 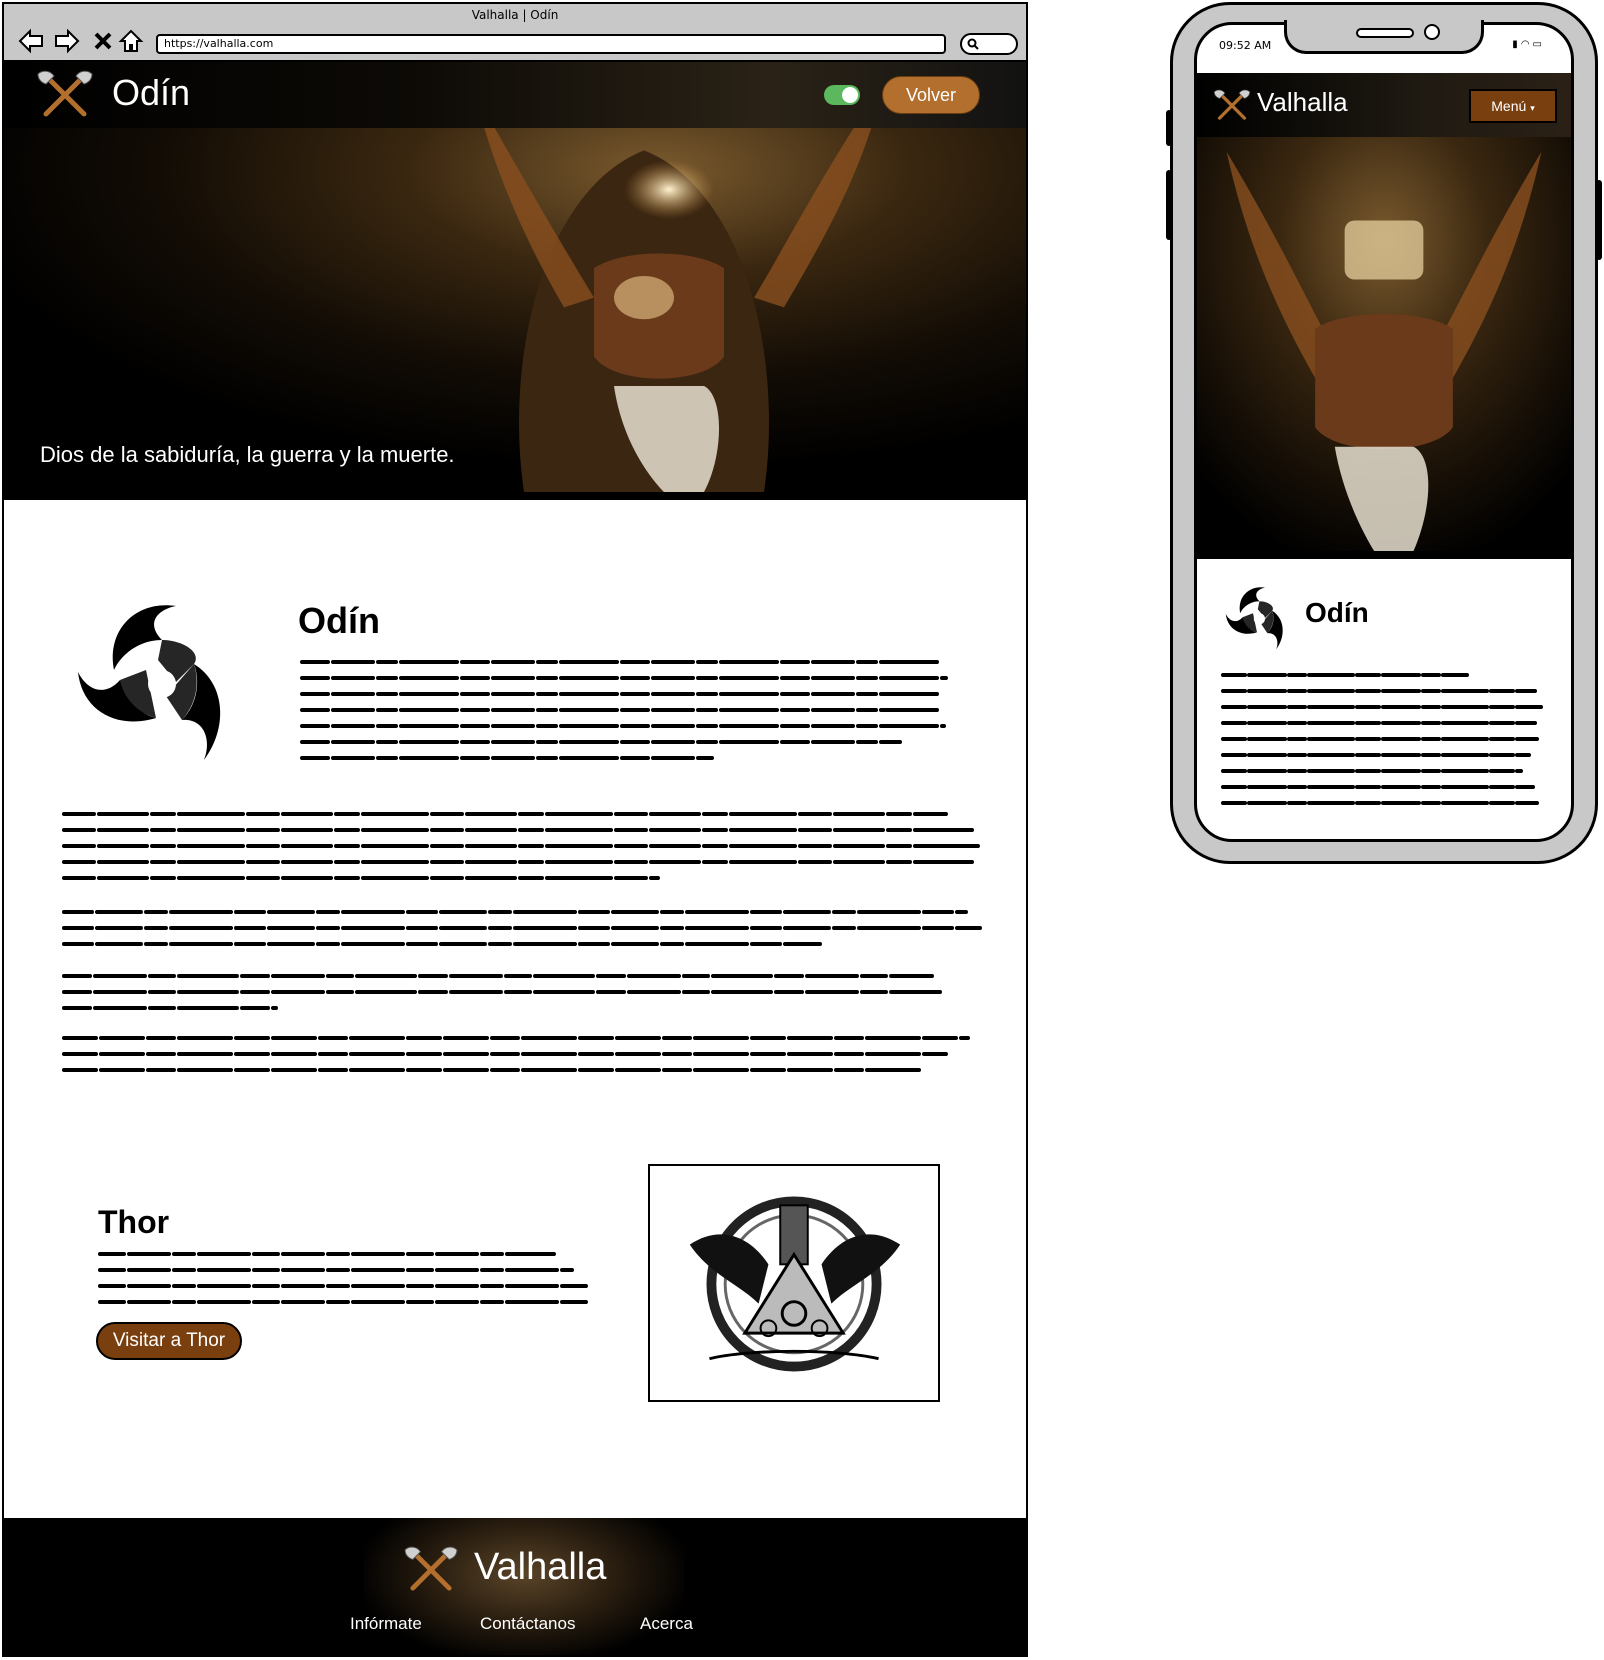 I want to click on phone-speaker, so click(x=1385, y=33).